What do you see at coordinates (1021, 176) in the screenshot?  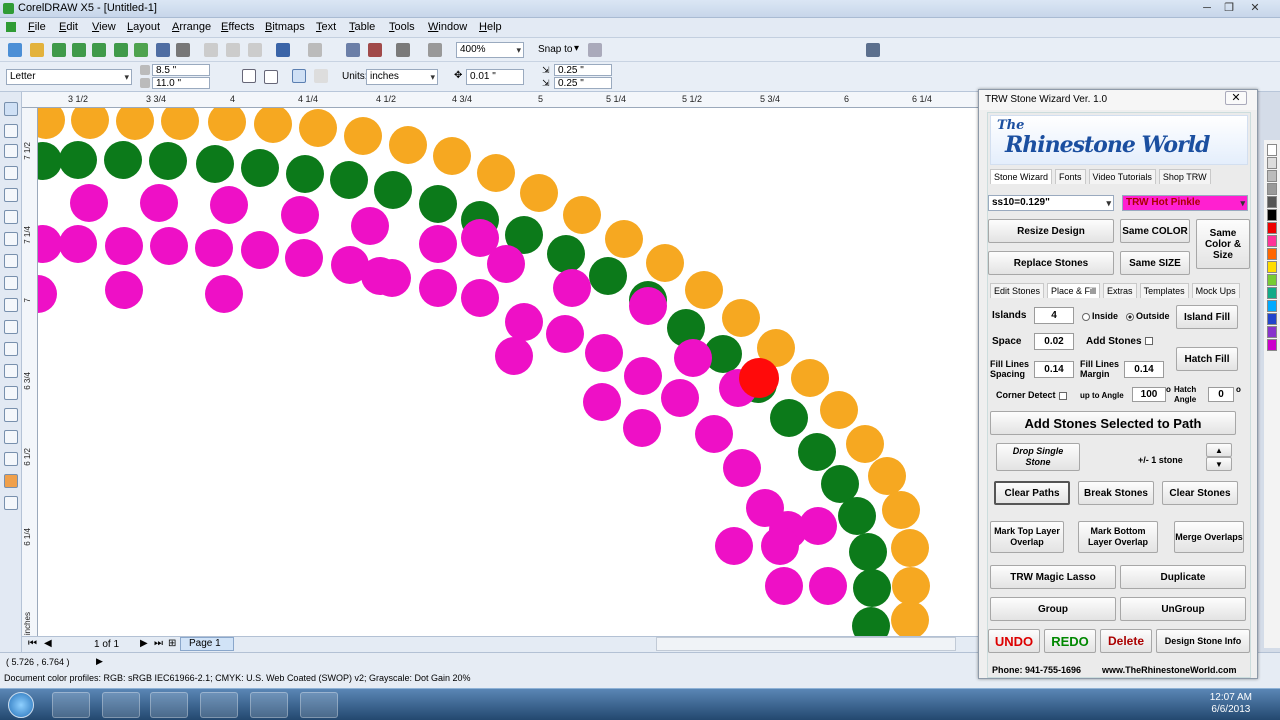 I see `tab-stone-wizard: Stone Wizard` at bounding box center [1021, 176].